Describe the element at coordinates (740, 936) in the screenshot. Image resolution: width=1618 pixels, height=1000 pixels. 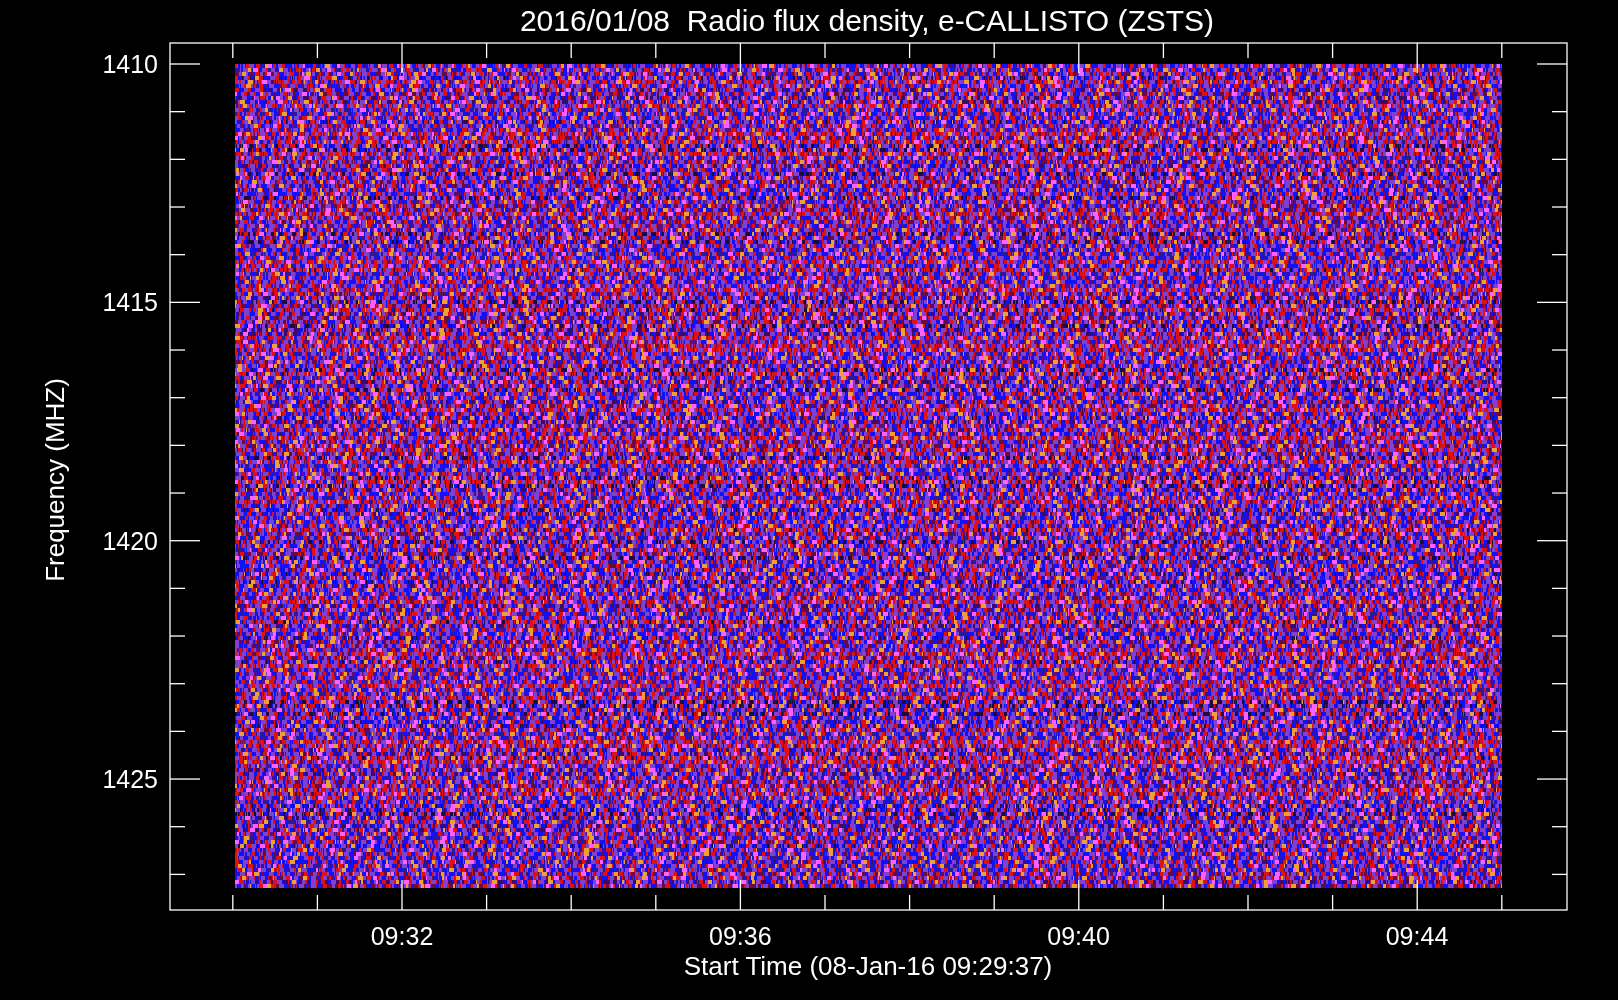
I see `x-tick-label: 09:36` at that location.